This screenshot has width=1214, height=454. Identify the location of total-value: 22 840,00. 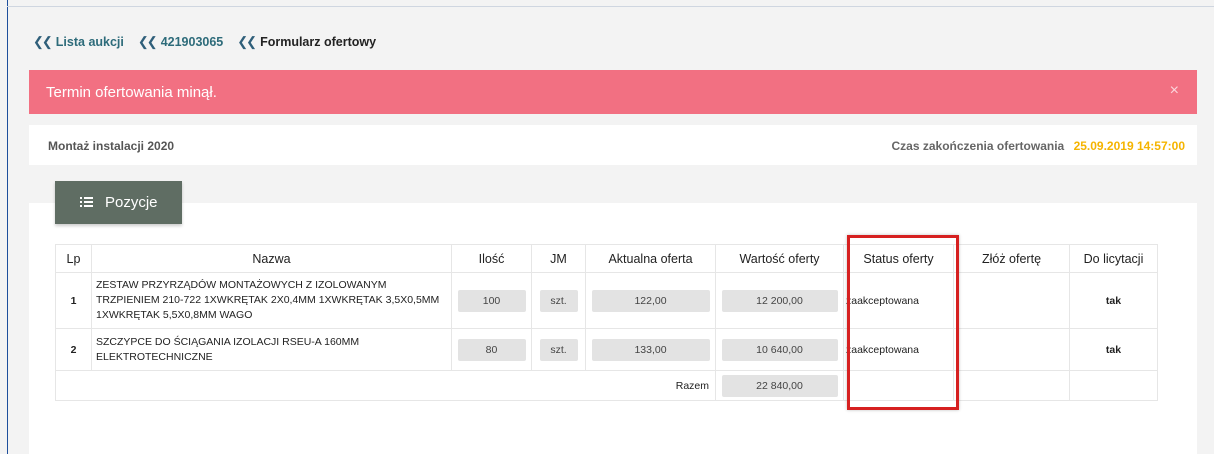
(779, 385).